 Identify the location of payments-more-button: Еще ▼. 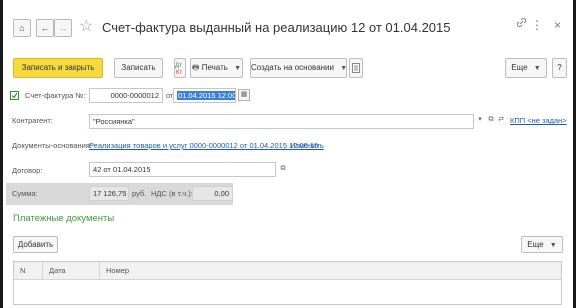
(542, 244).